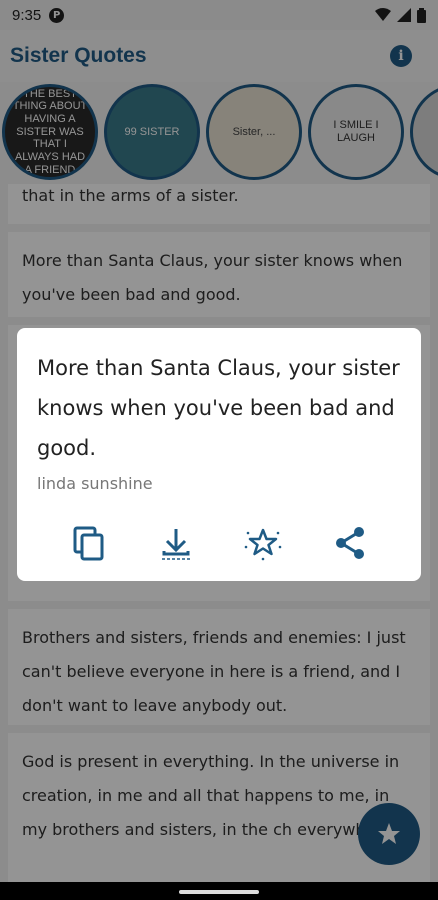 This screenshot has height=900, width=438. I want to click on copy-icon, so click(88, 543).